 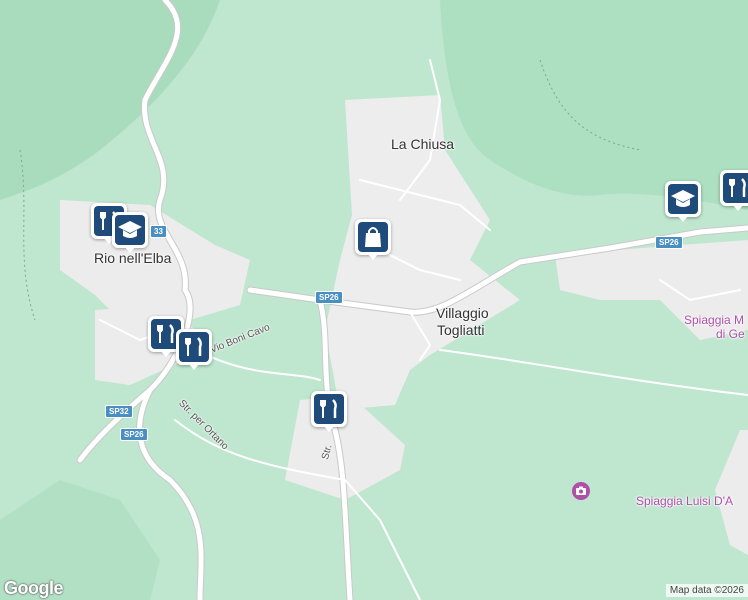 I want to click on road-shield-sp26-southwest: SP26, so click(x=134, y=434).